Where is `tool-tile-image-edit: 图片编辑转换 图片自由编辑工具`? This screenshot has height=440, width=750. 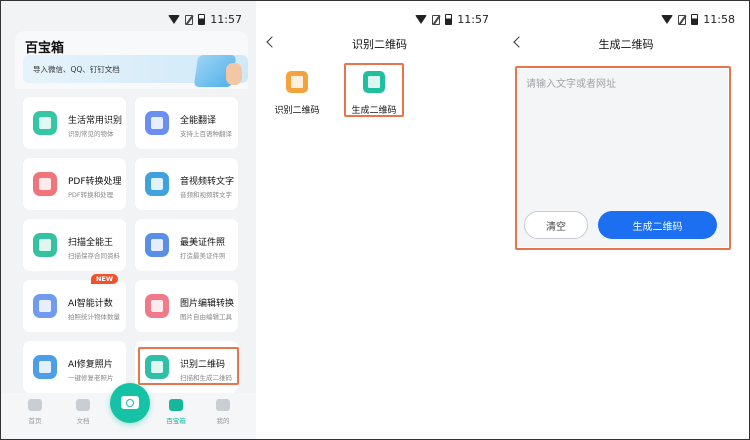
tool-tile-image-edit: 图片编辑转换 图片自由编辑工具 is located at coordinates (186, 306).